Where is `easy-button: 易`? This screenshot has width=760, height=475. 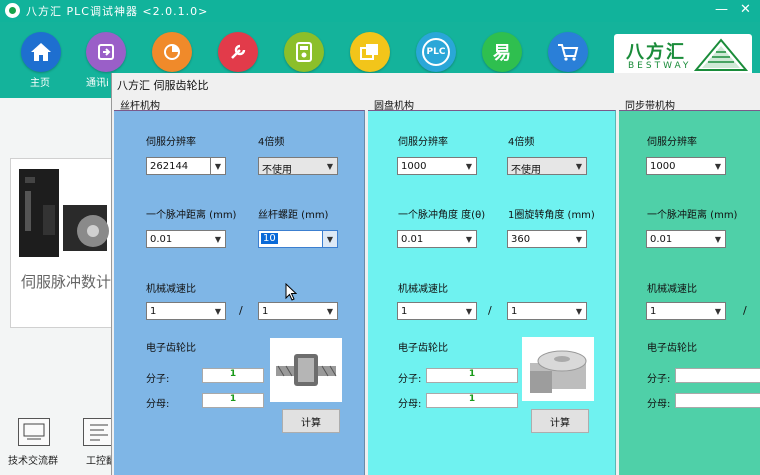
easy-button: 易 is located at coordinates (502, 52).